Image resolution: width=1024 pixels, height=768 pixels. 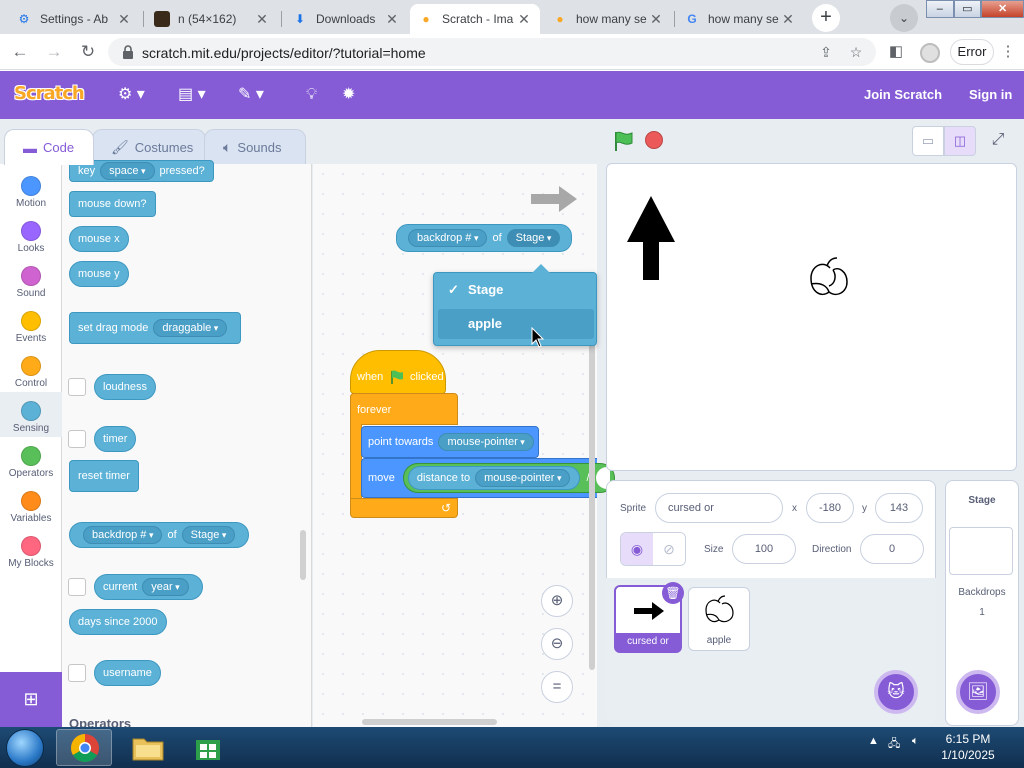 What do you see at coordinates (967, 9) in the screenshot?
I see `maximize-button: ▭` at bounding box center [967, 9].